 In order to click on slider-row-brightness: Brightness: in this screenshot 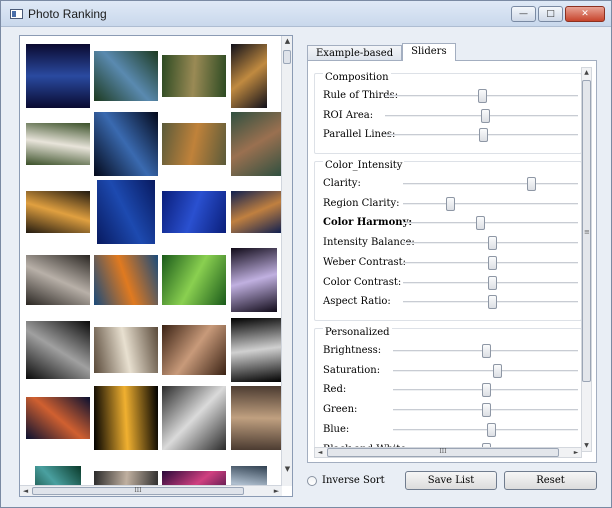, I will do `click(452, 351)`.